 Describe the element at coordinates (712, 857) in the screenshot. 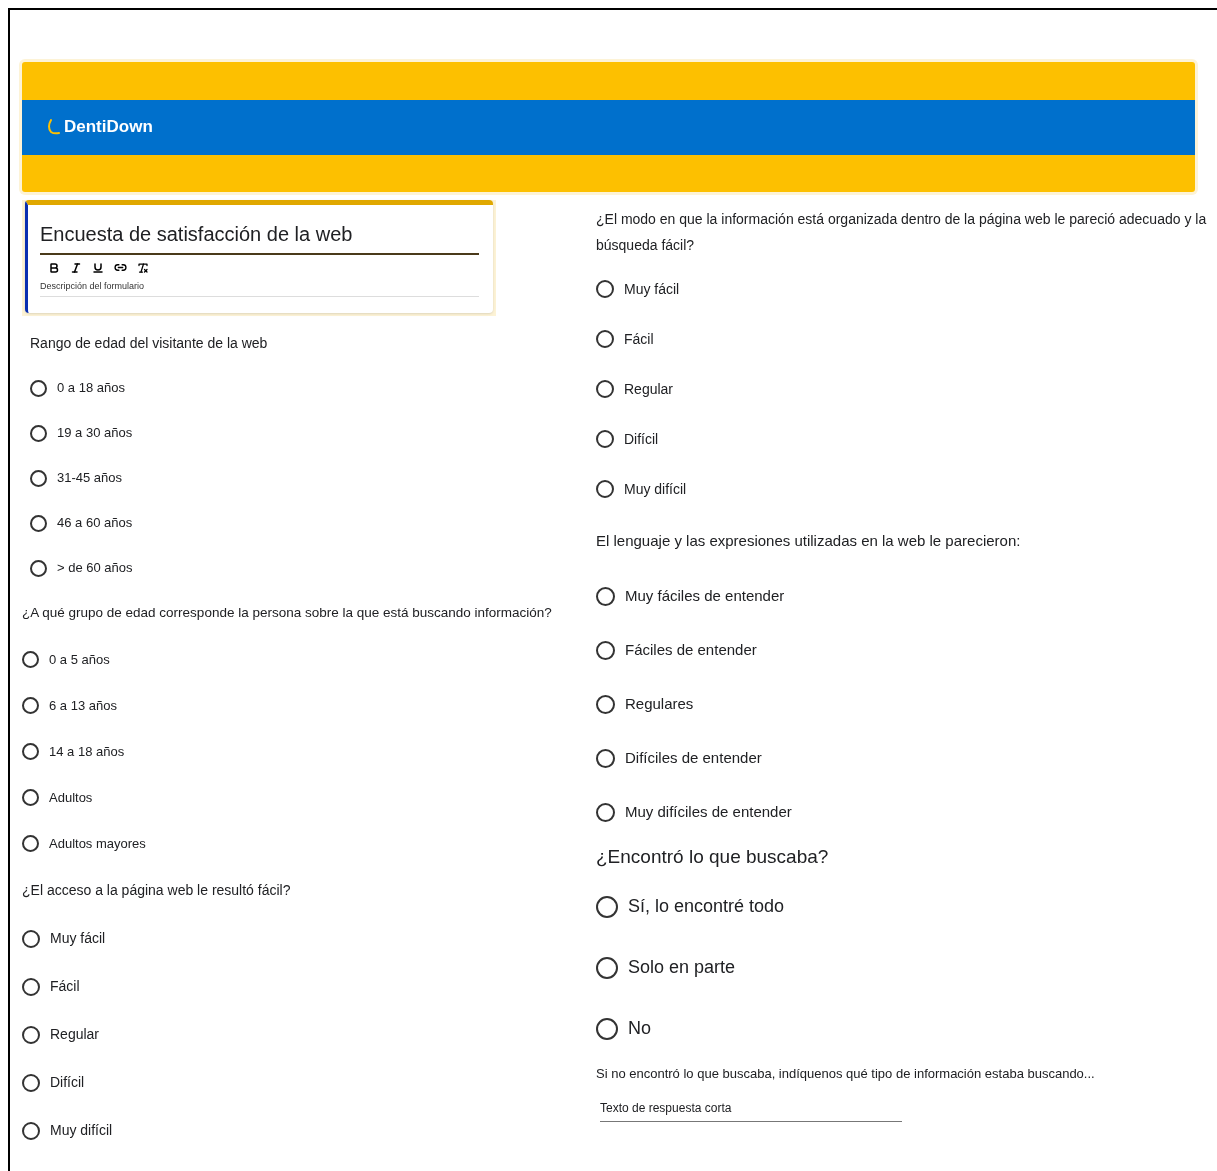

I see `question-label: ¿Encontró lo que buscaba?` at that location.